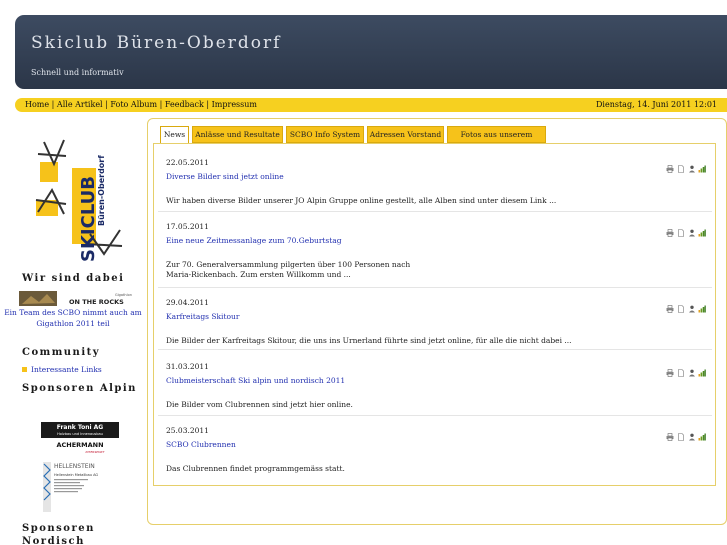  What do you see at coordinates (237, 134) in the screenshot?
I see `tab-anlaesse-und-resultate: Anlässe und Resultate` at bounding box center [237, 134].